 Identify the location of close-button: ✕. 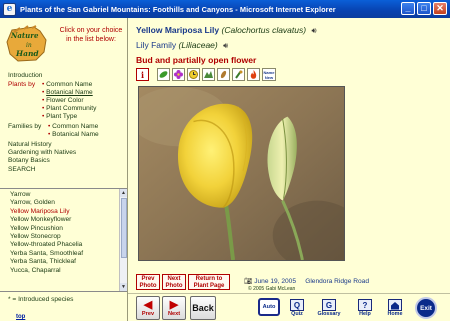
(440, 8).